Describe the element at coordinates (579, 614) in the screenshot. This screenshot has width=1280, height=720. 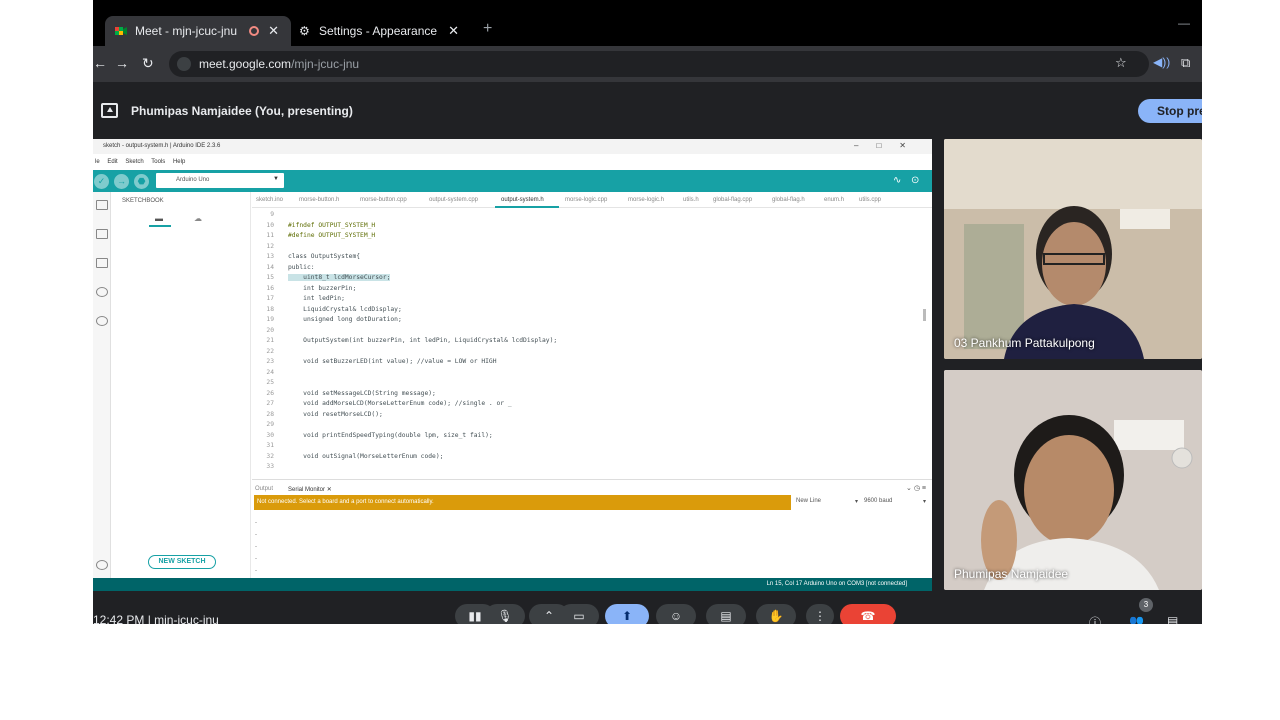
I see `camera-icon: ▭` at that location.